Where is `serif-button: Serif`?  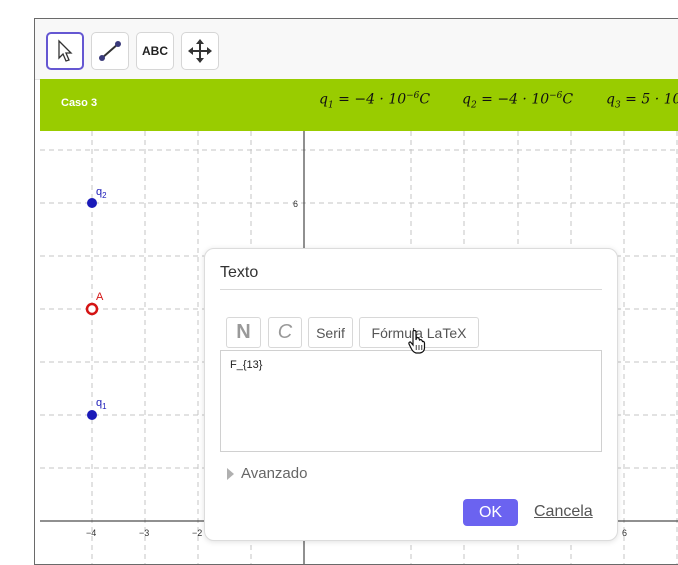 serif-button: Serif is located at coordinates (330, 332).